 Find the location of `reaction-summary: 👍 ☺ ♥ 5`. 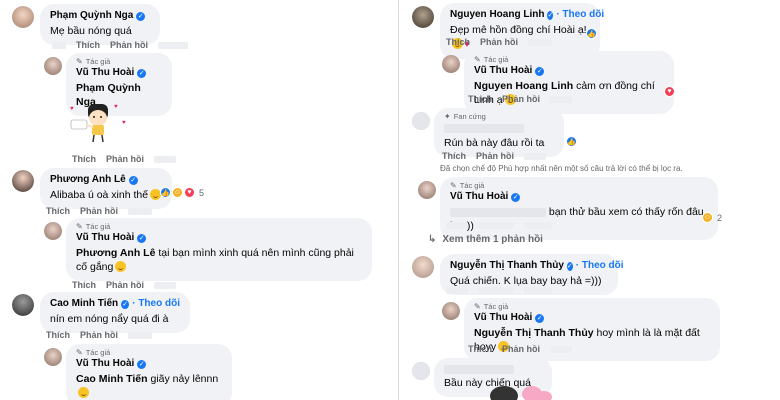

reaction-summary: 👍 ☺ ♥ 5 is located at coordinates (182, 192).